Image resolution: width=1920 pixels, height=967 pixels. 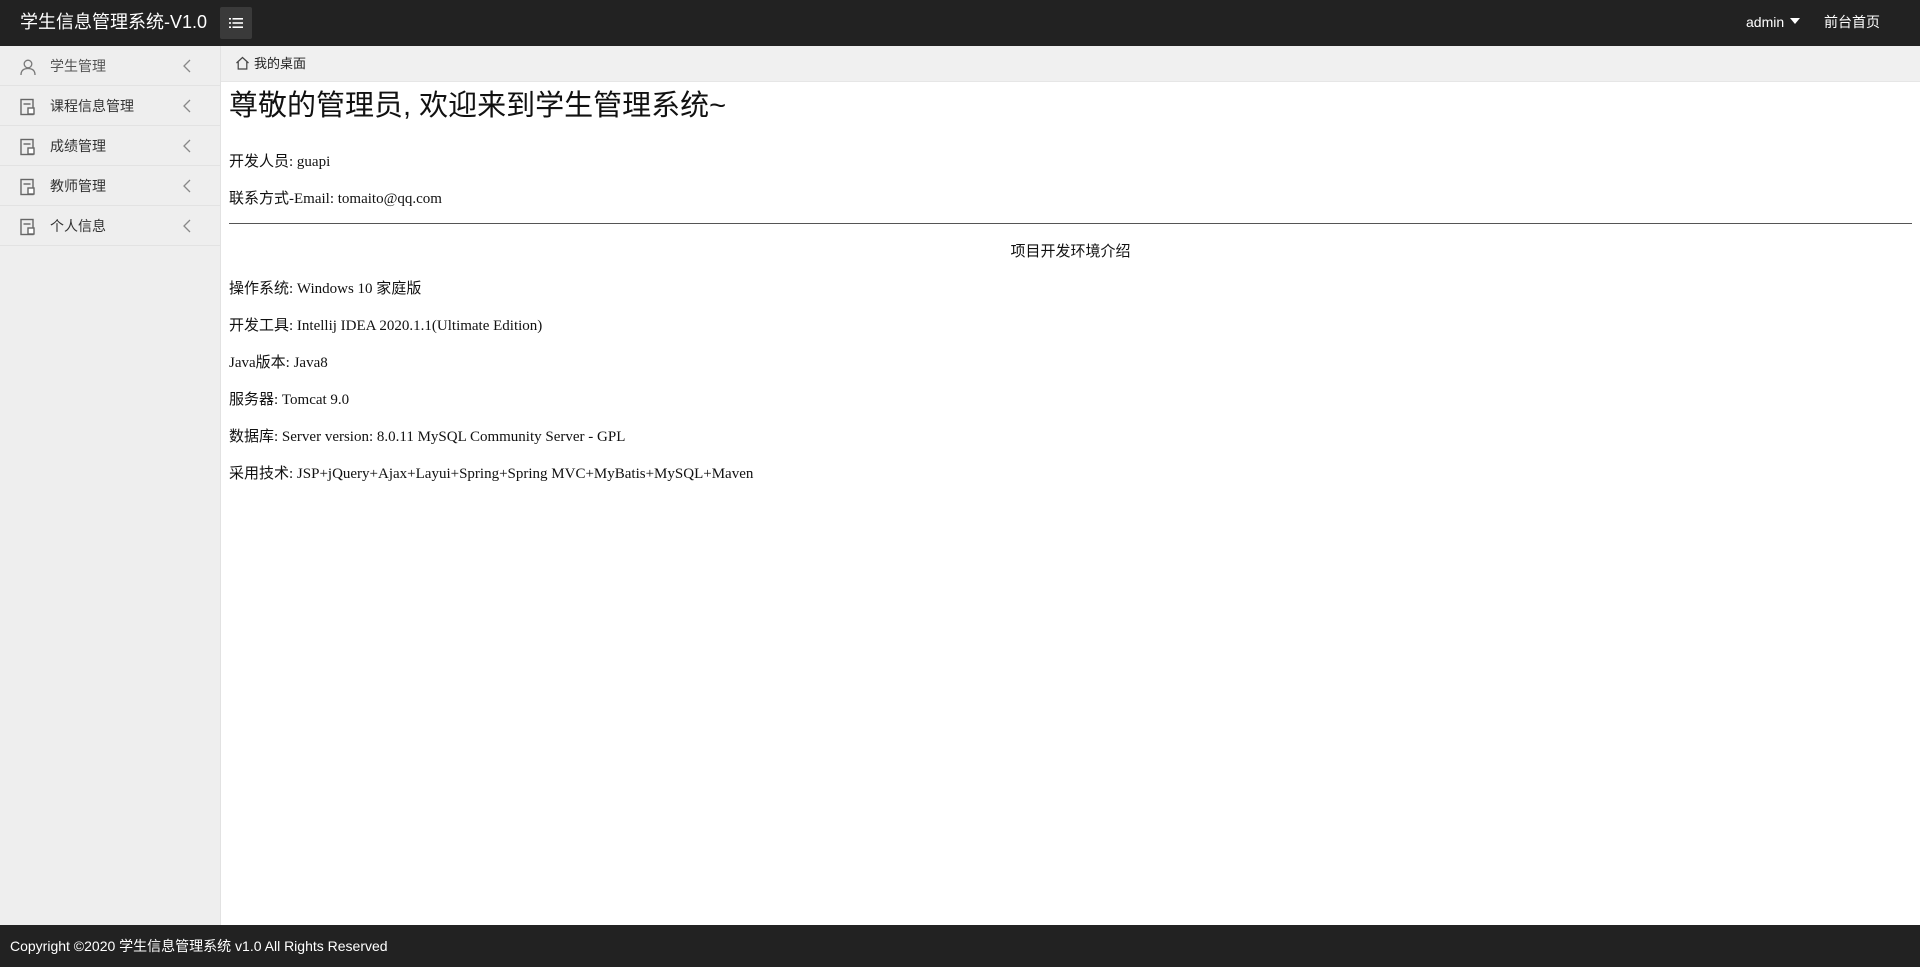 I want to click on sidebar-item-label: 成绩管理, so click(x=78, y=146).